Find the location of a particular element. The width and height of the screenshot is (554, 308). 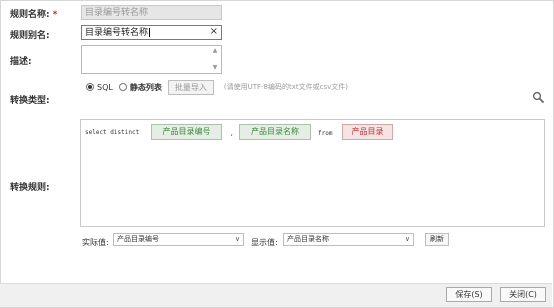

save-button: 保存(S) is located at coordinates (469, 294).